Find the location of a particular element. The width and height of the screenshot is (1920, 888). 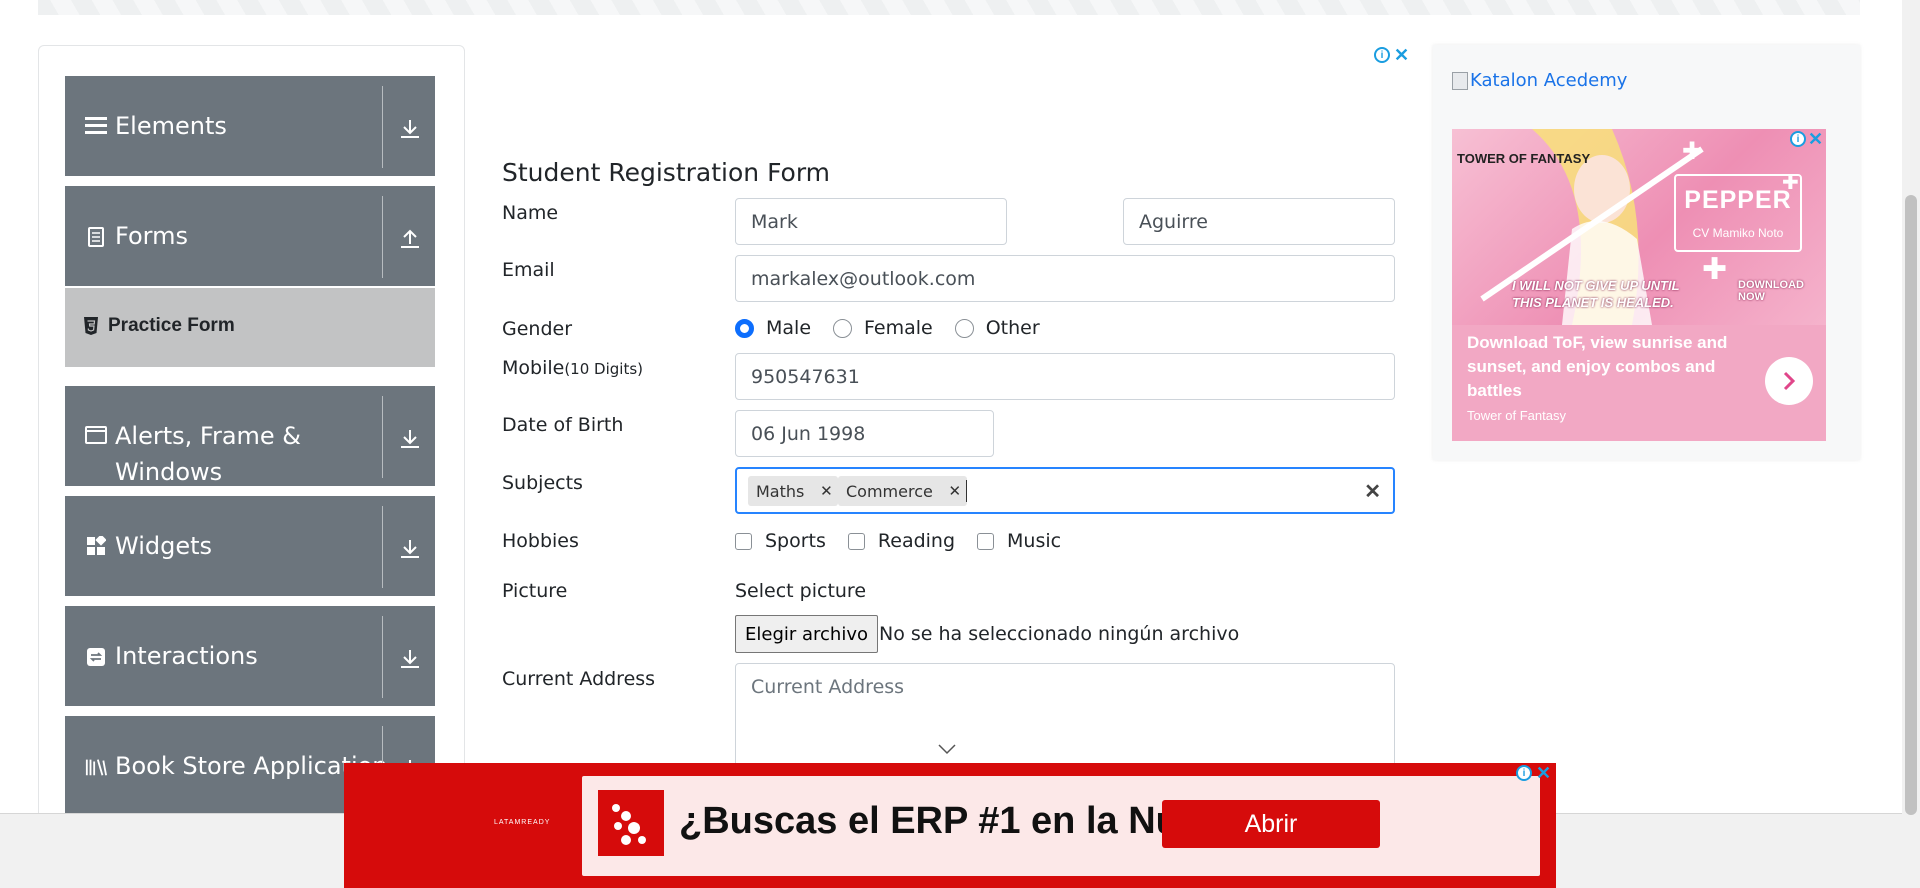

katalon-ad-link: Katalon Acedemy is located at coordinates (1539, 80).